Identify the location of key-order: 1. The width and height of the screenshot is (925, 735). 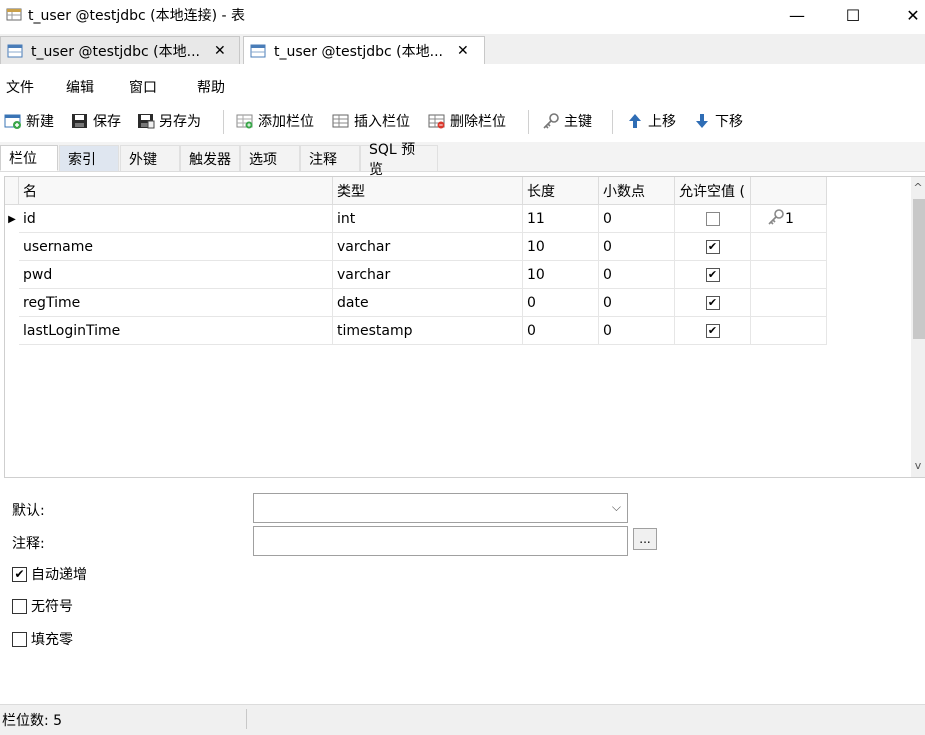
(789, 218).